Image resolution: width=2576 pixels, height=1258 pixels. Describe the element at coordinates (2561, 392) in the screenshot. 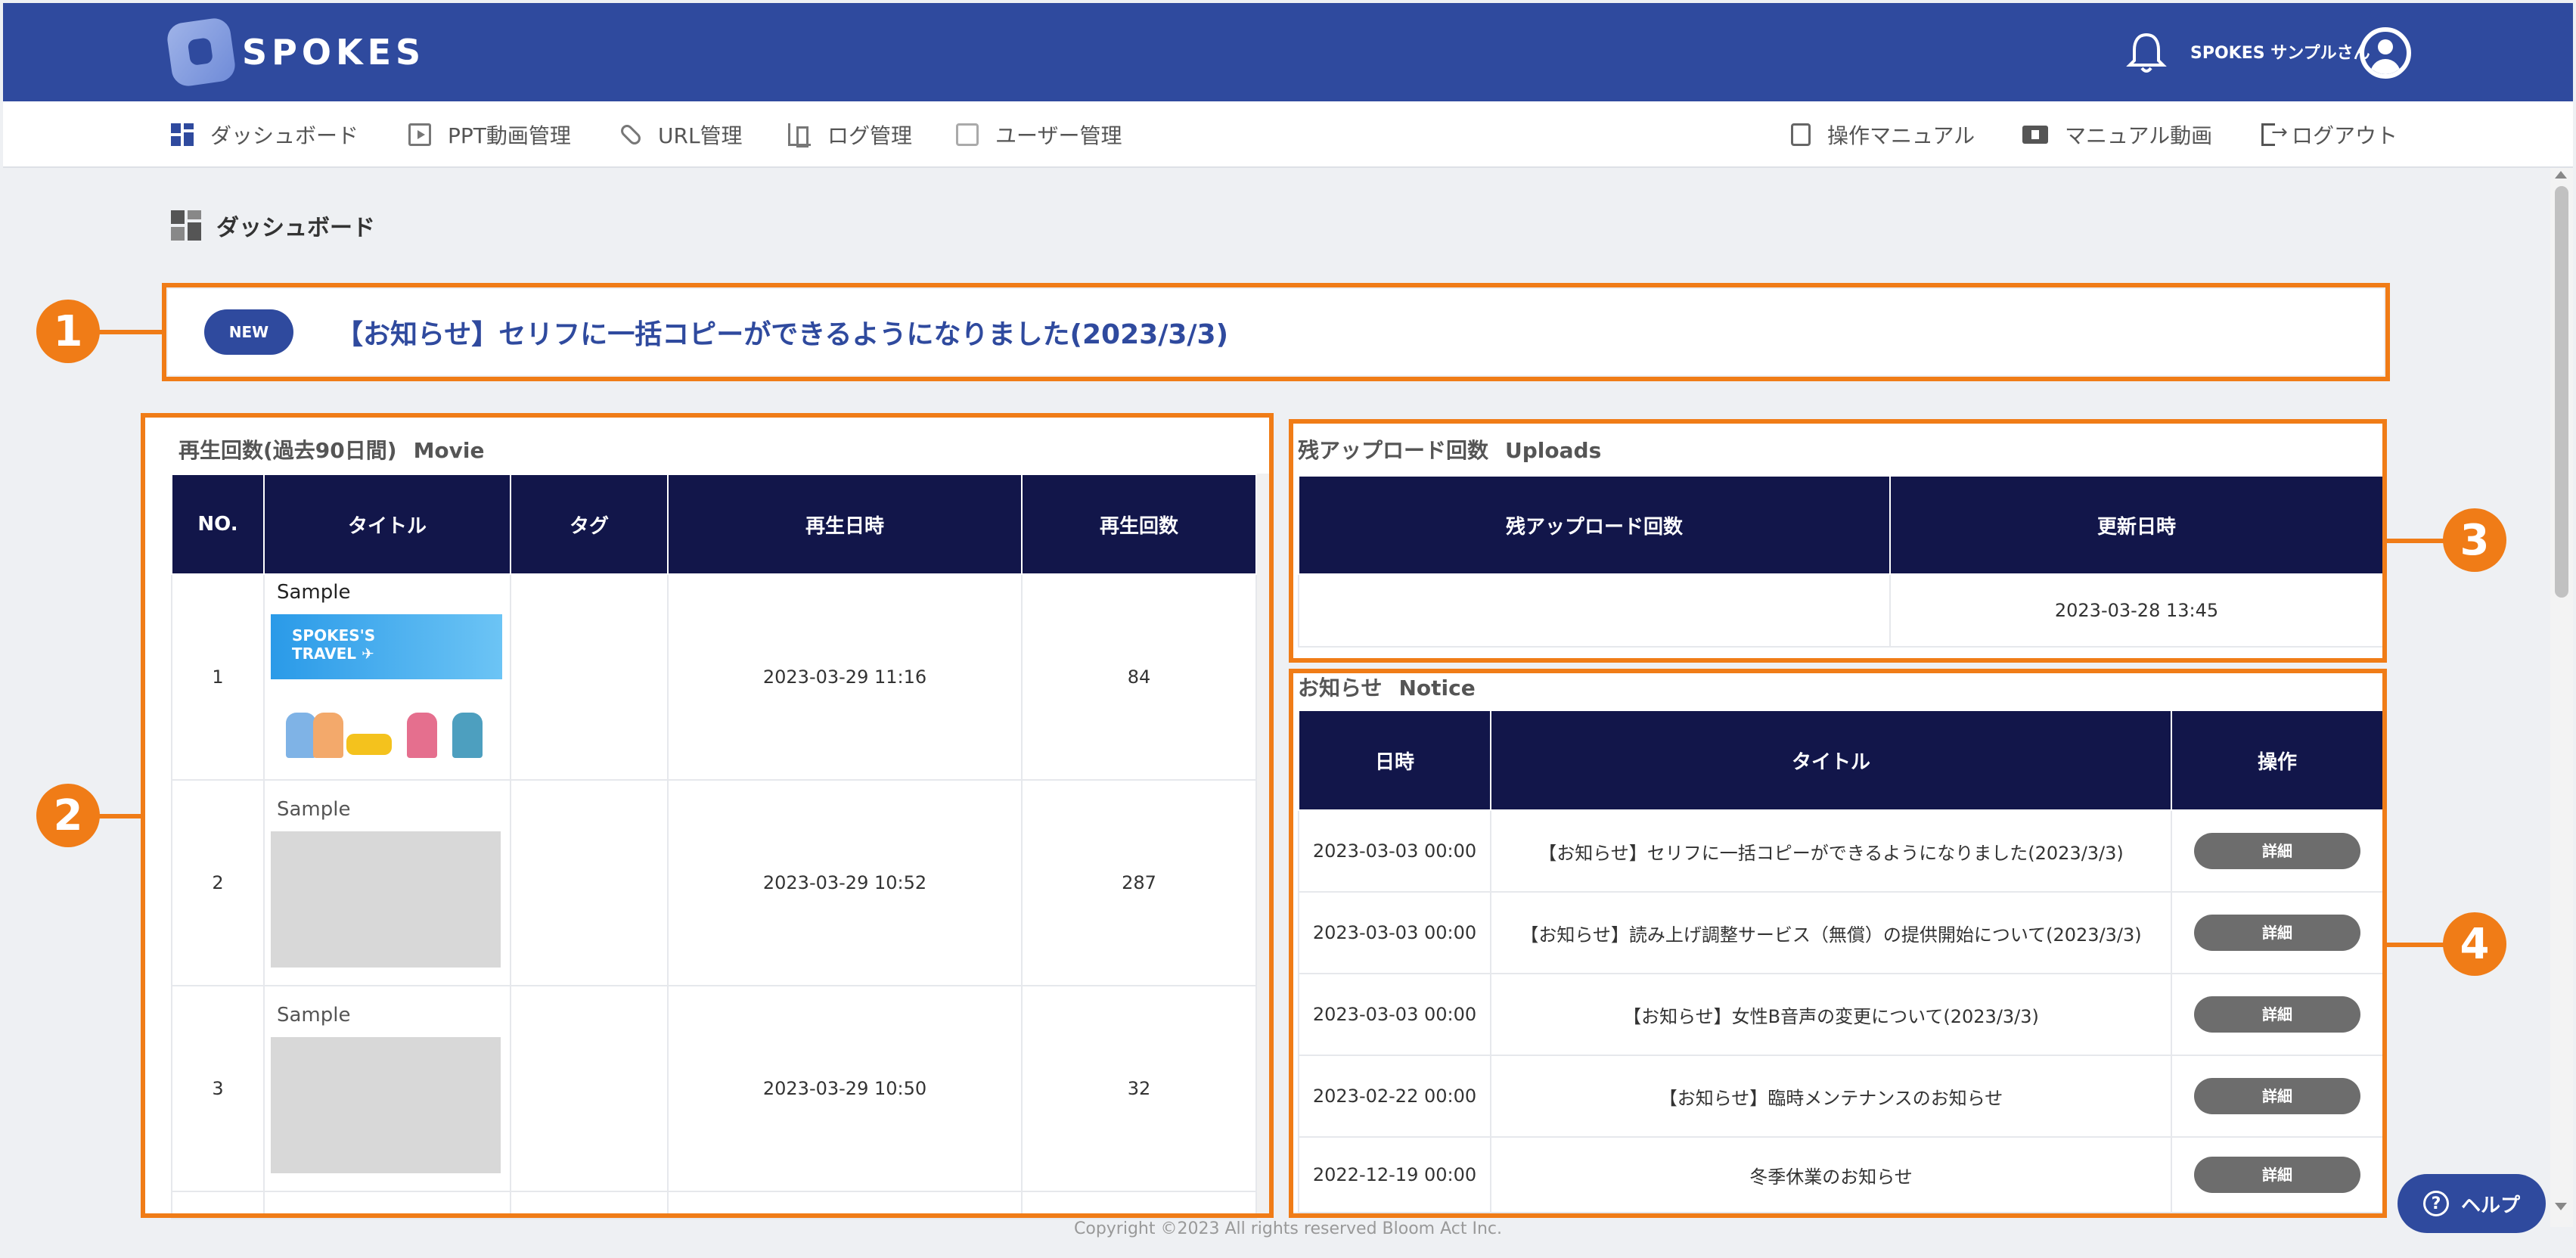

I see `page-scrollbar-thumb` at that location.